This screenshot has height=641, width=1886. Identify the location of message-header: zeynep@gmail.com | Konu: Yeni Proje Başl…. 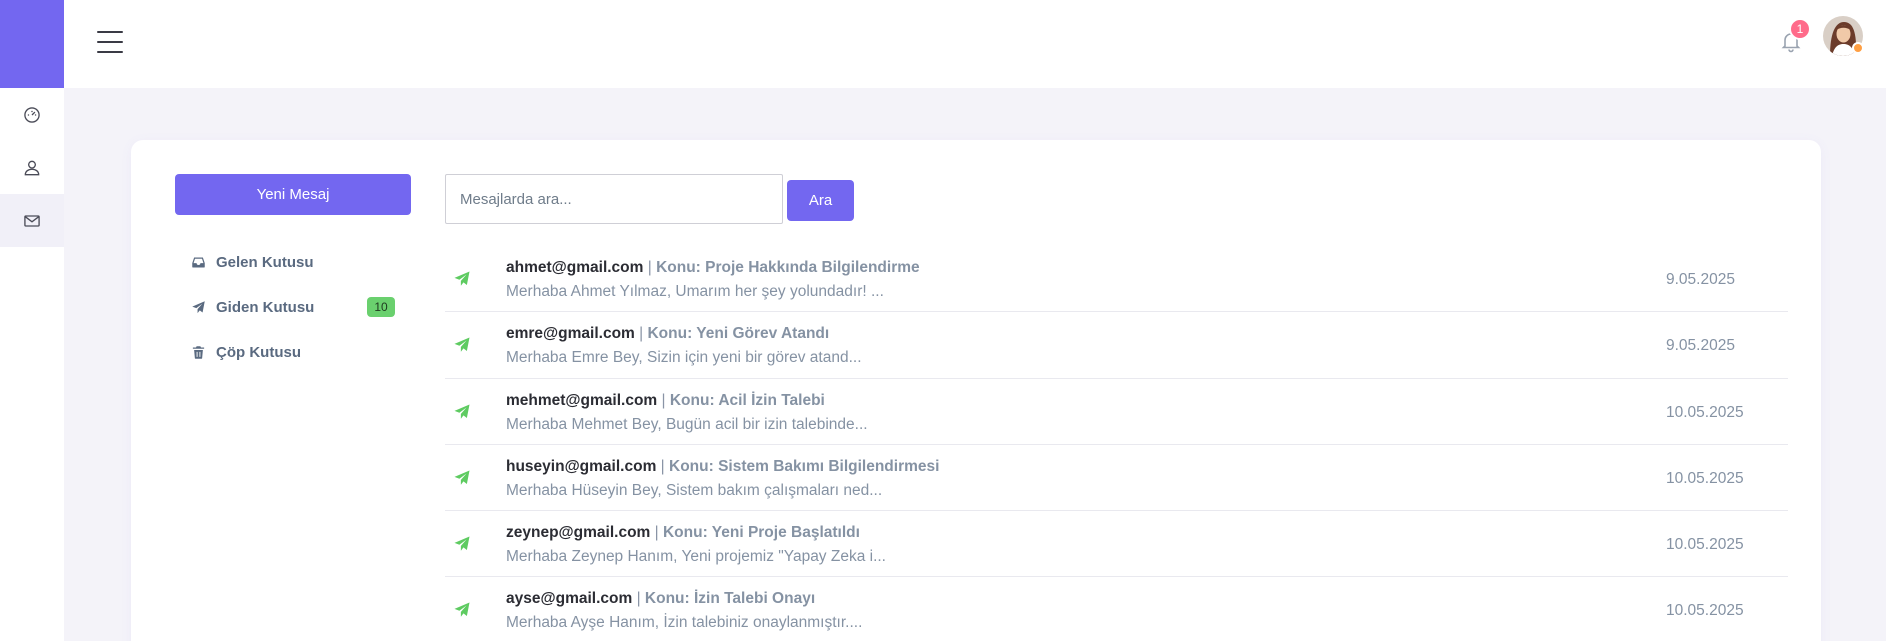
(683, 533).